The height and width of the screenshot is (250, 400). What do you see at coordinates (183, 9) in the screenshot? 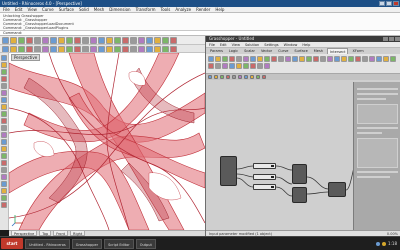
I see `menu-item-analyze: Analyze` at bounding box center [183, 9].